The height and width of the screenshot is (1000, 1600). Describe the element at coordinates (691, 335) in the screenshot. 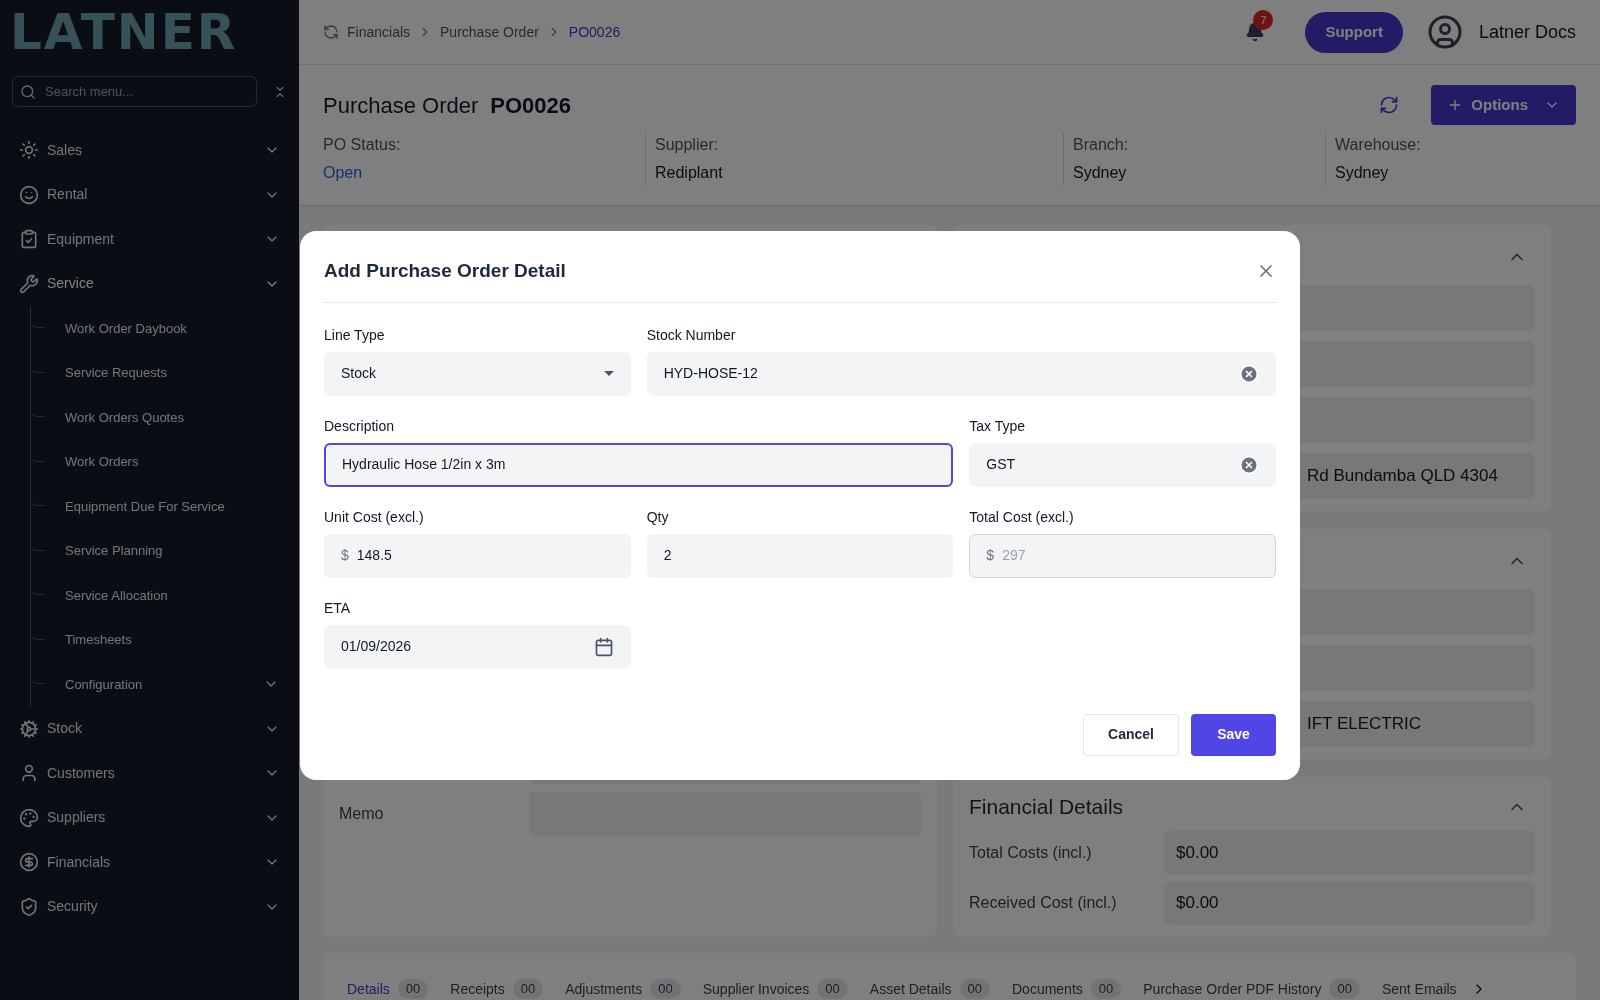

I see `field-label: Stock Number` at that location.